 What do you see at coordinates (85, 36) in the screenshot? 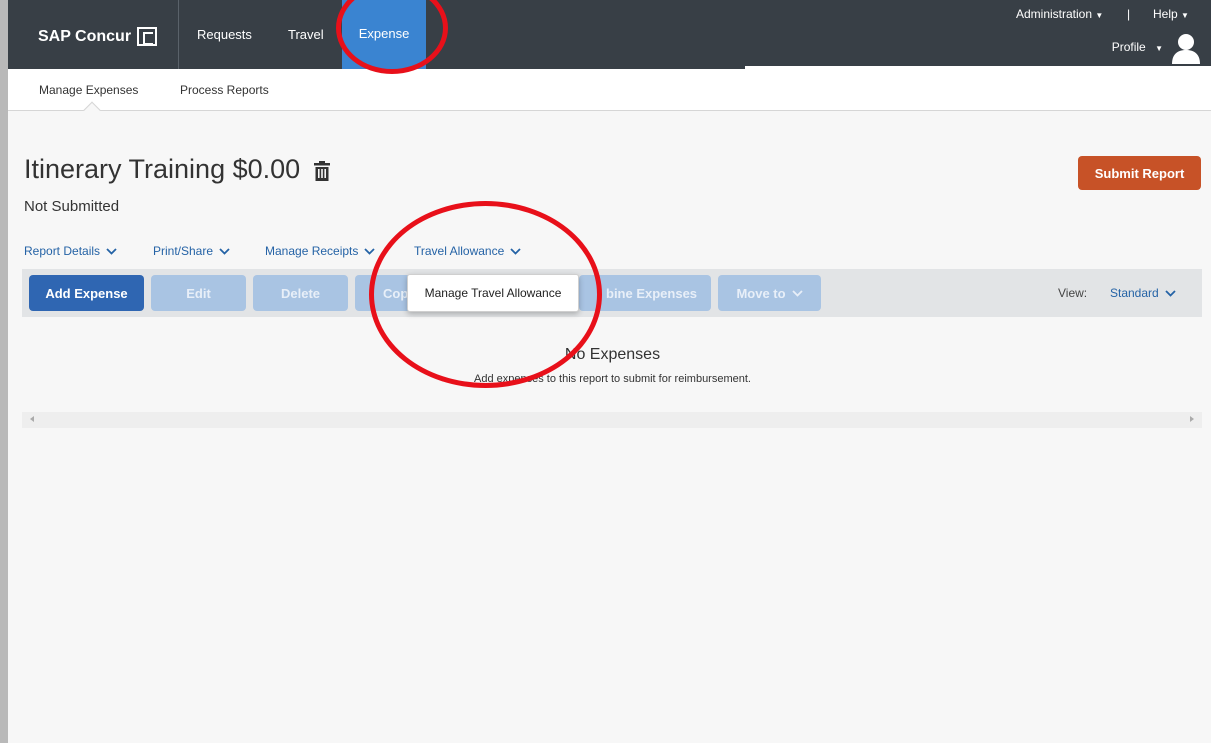
I see `brand-name: SAP Concur` at bounding box center [85, 36].